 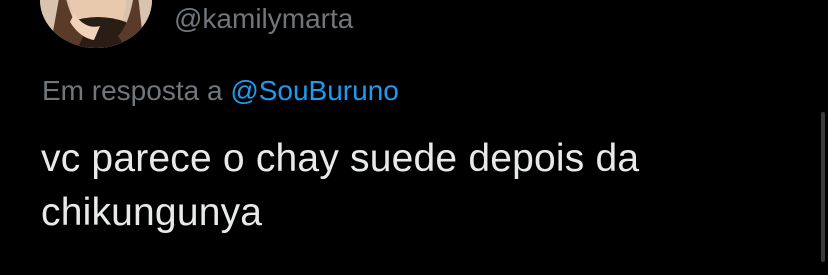 I want to click on author-handle: @kamilymarta, so click(x=263, y=19).